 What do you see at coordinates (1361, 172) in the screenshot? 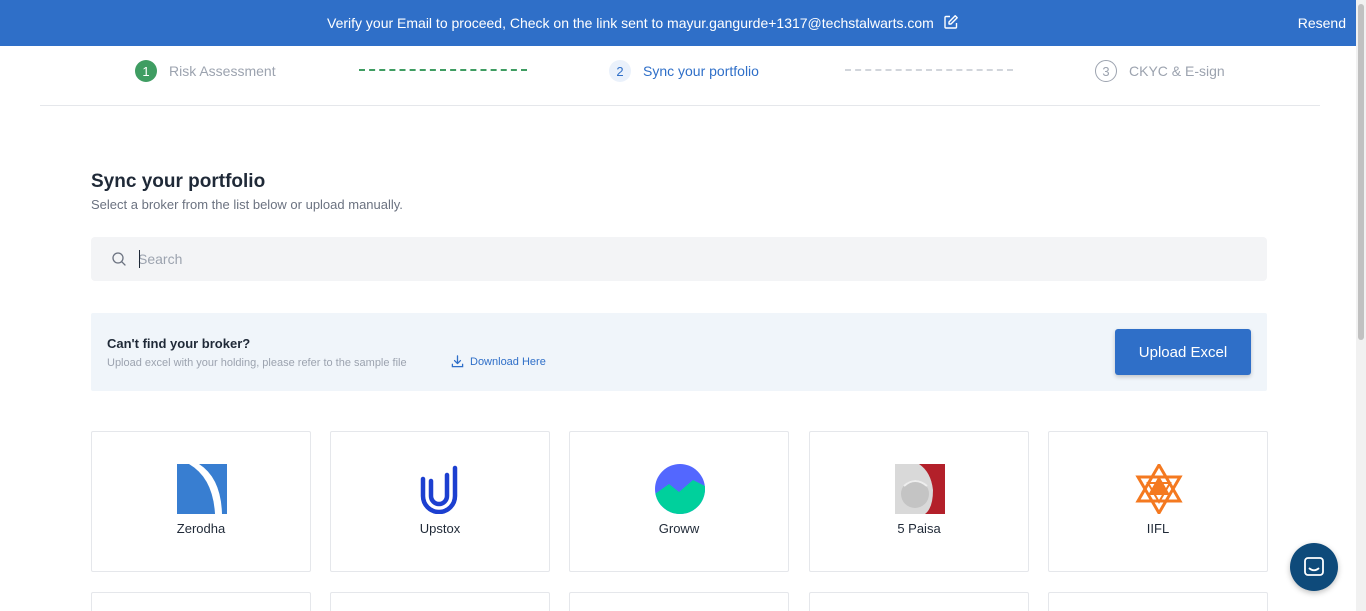
I see `scrollbar-thumb` at bounding box center [1361, 172].